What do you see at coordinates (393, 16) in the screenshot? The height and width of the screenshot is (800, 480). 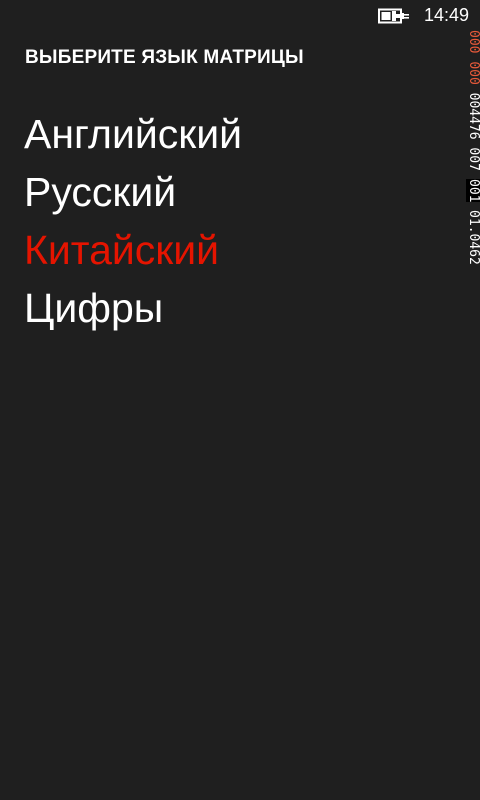 I see `battery-charging-icon` at bounding box center [393, 16].